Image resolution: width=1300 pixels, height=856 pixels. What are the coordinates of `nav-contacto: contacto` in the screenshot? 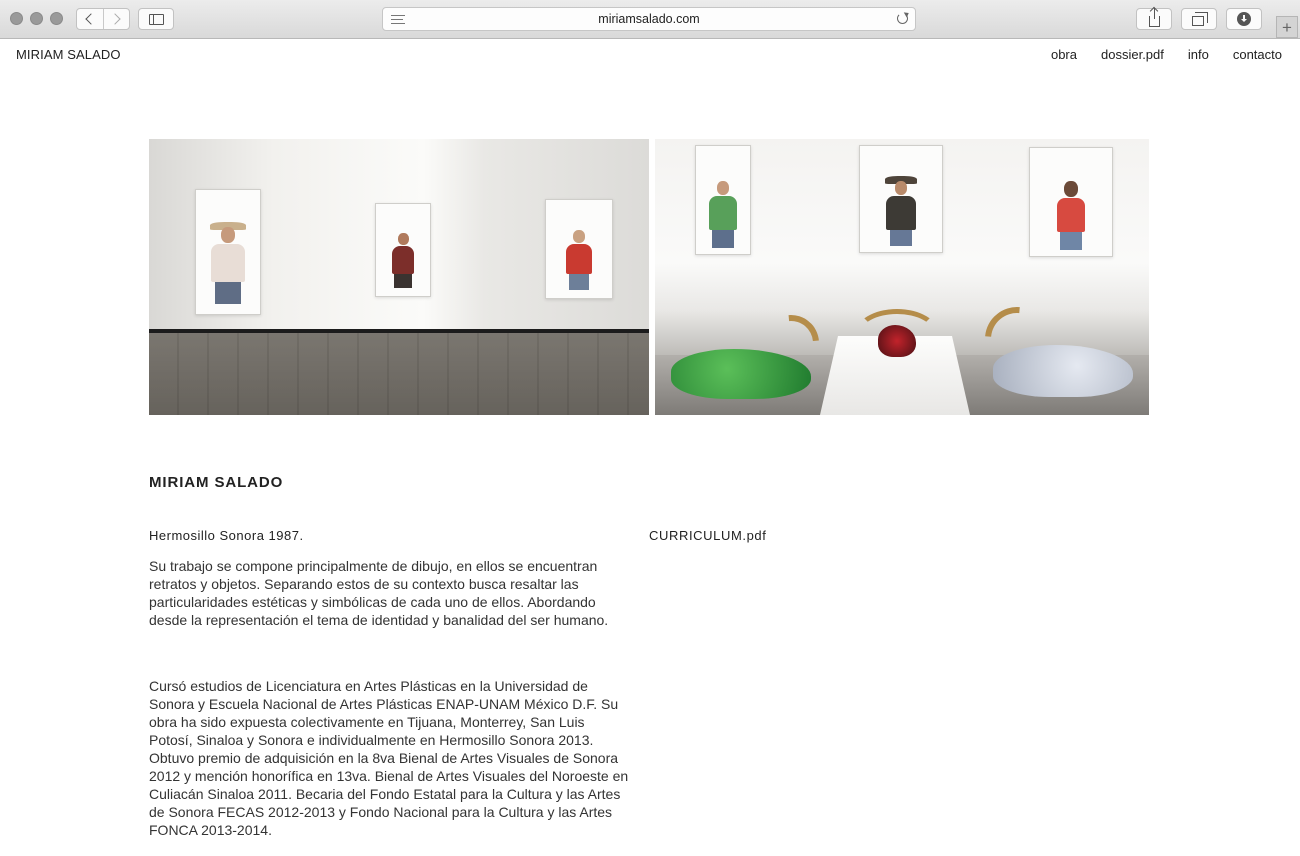 It's located at (1257, 54).